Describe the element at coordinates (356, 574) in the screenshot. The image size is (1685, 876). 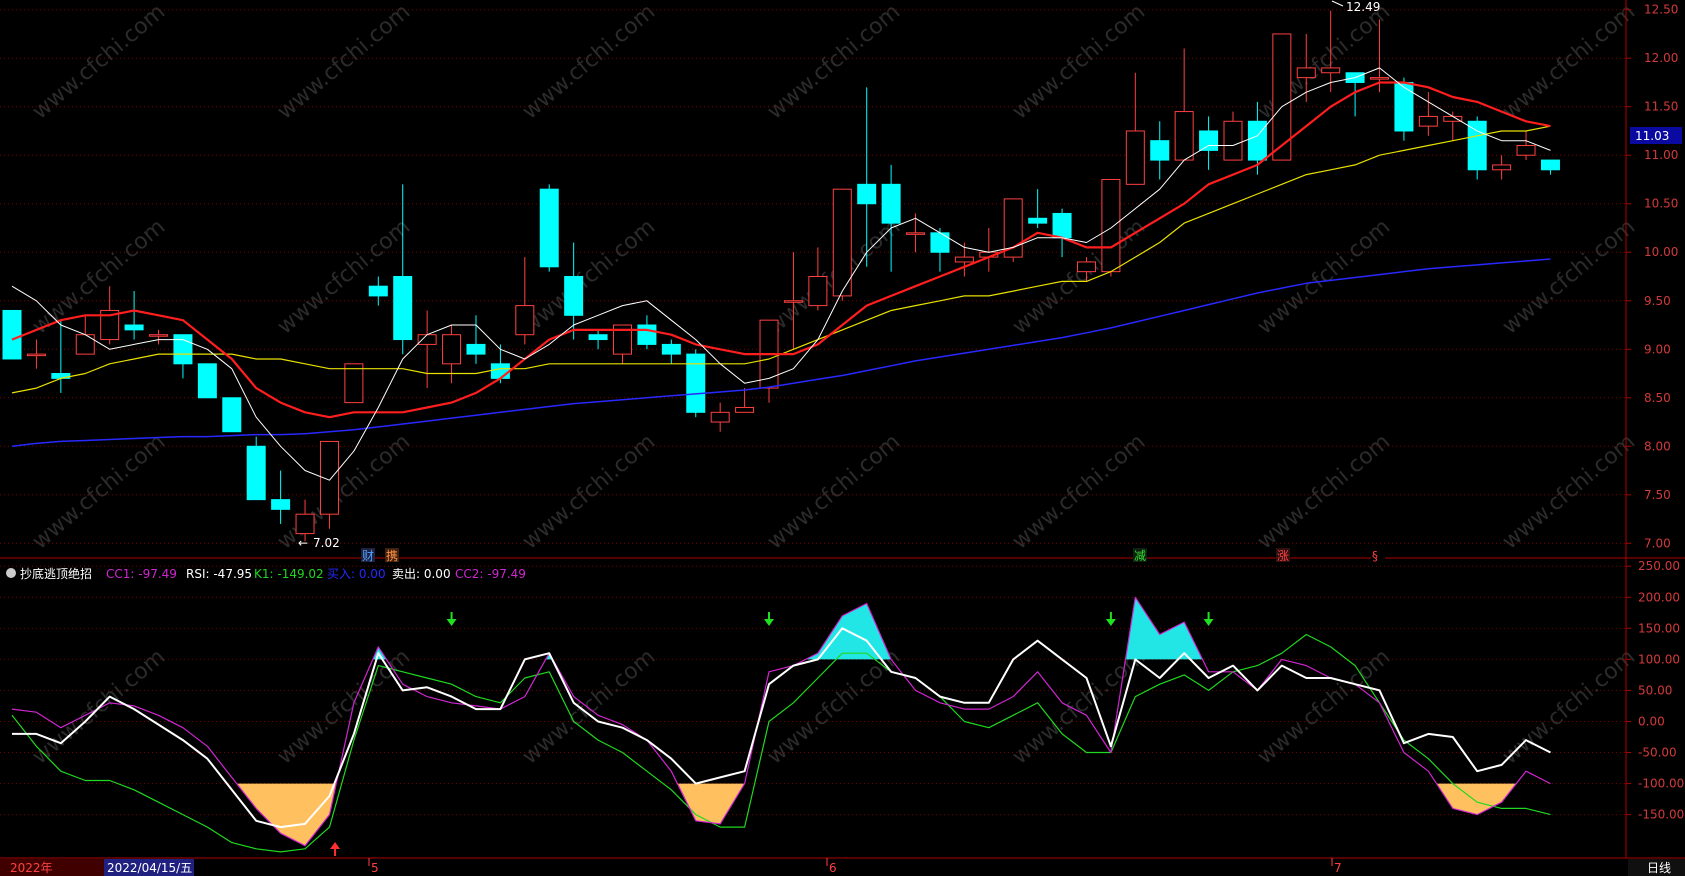
I see `indicator-buy-value: 买入: 0.00` at that location.